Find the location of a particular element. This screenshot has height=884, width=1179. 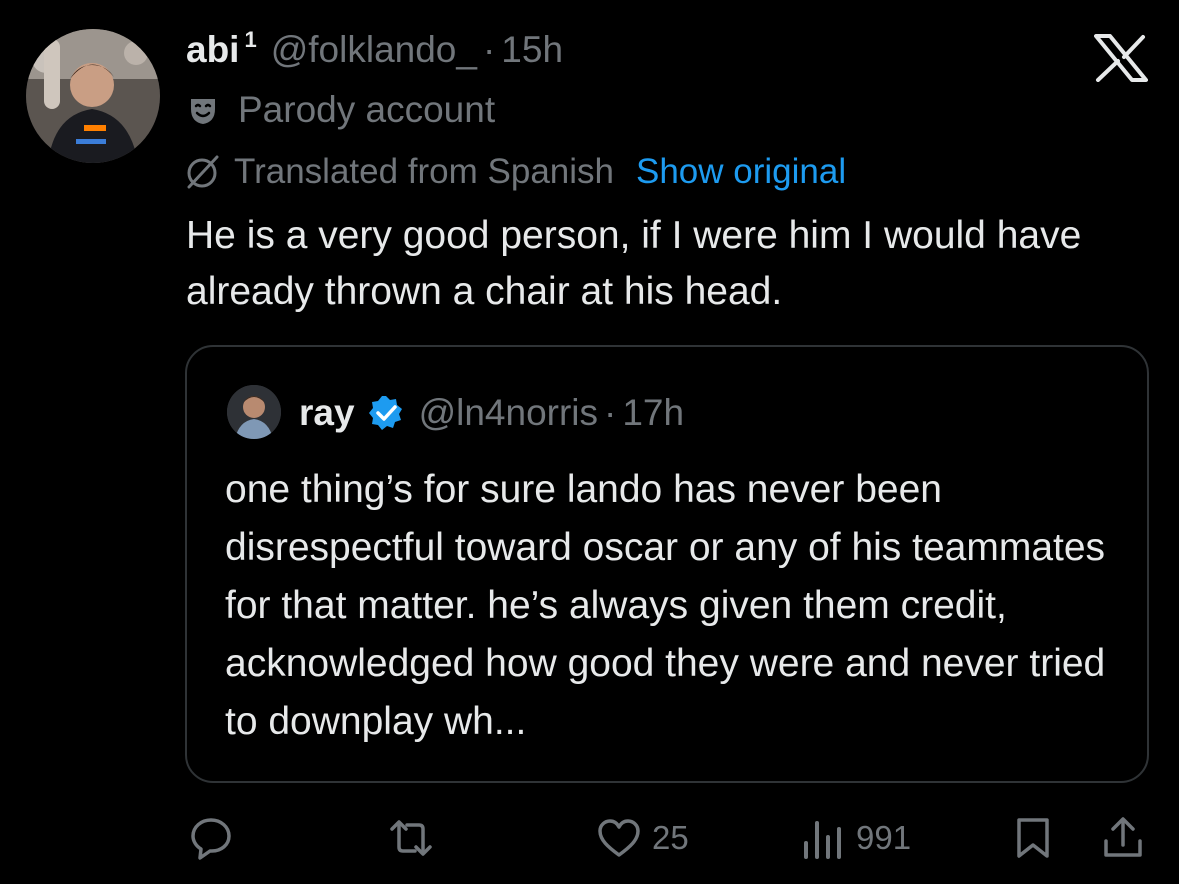

tweet-header: abi 1 @folklando_ · 15h is located at coordinates (374, 50).